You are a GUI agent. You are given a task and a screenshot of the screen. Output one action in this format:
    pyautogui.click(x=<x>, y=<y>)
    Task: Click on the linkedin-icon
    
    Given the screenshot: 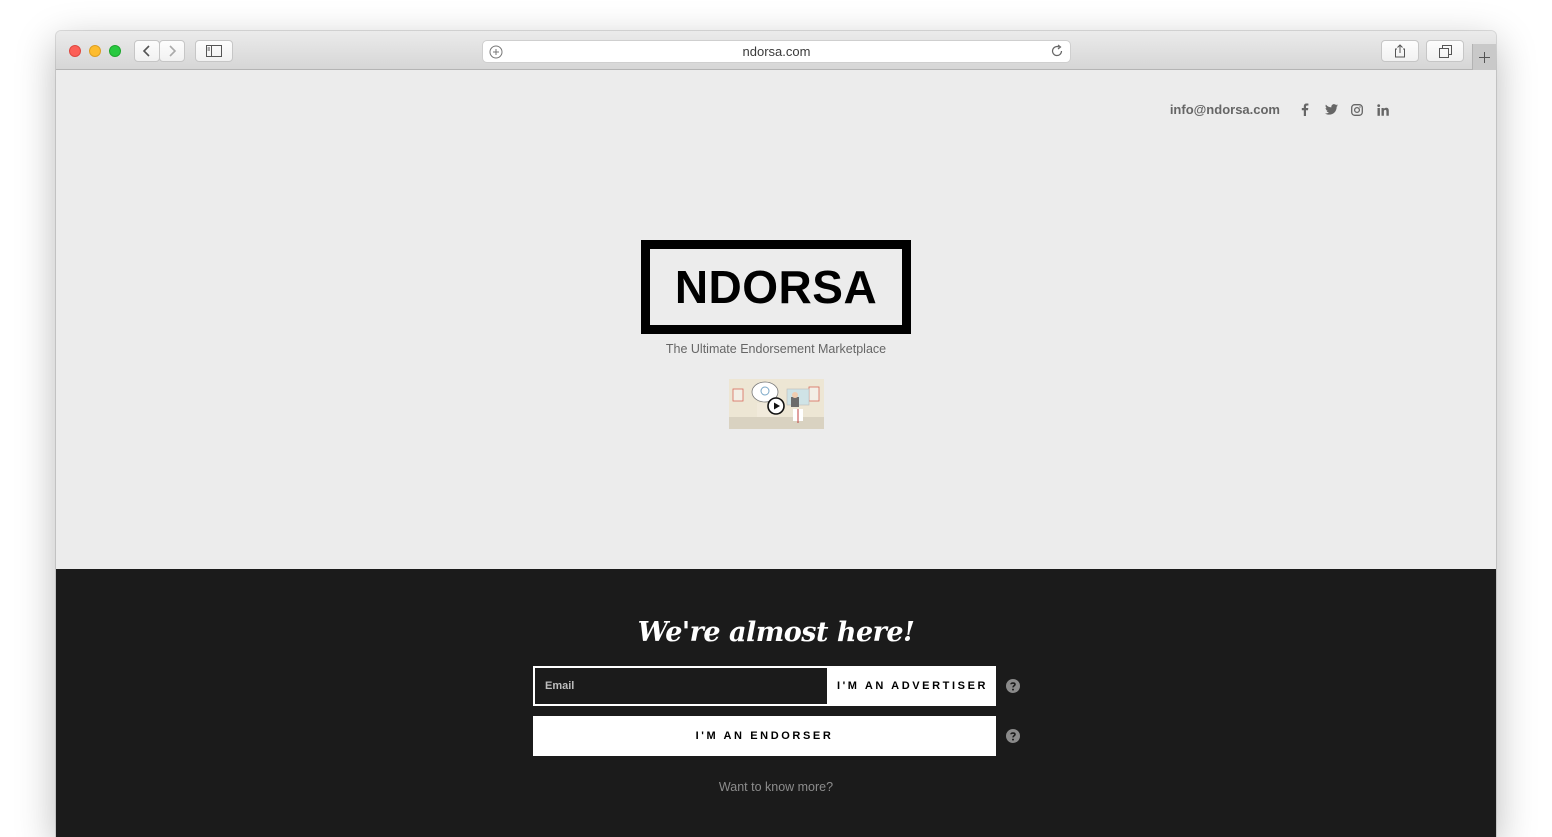 What is the action you would take?
    pyautogui.click(x=1383, y=109)
    